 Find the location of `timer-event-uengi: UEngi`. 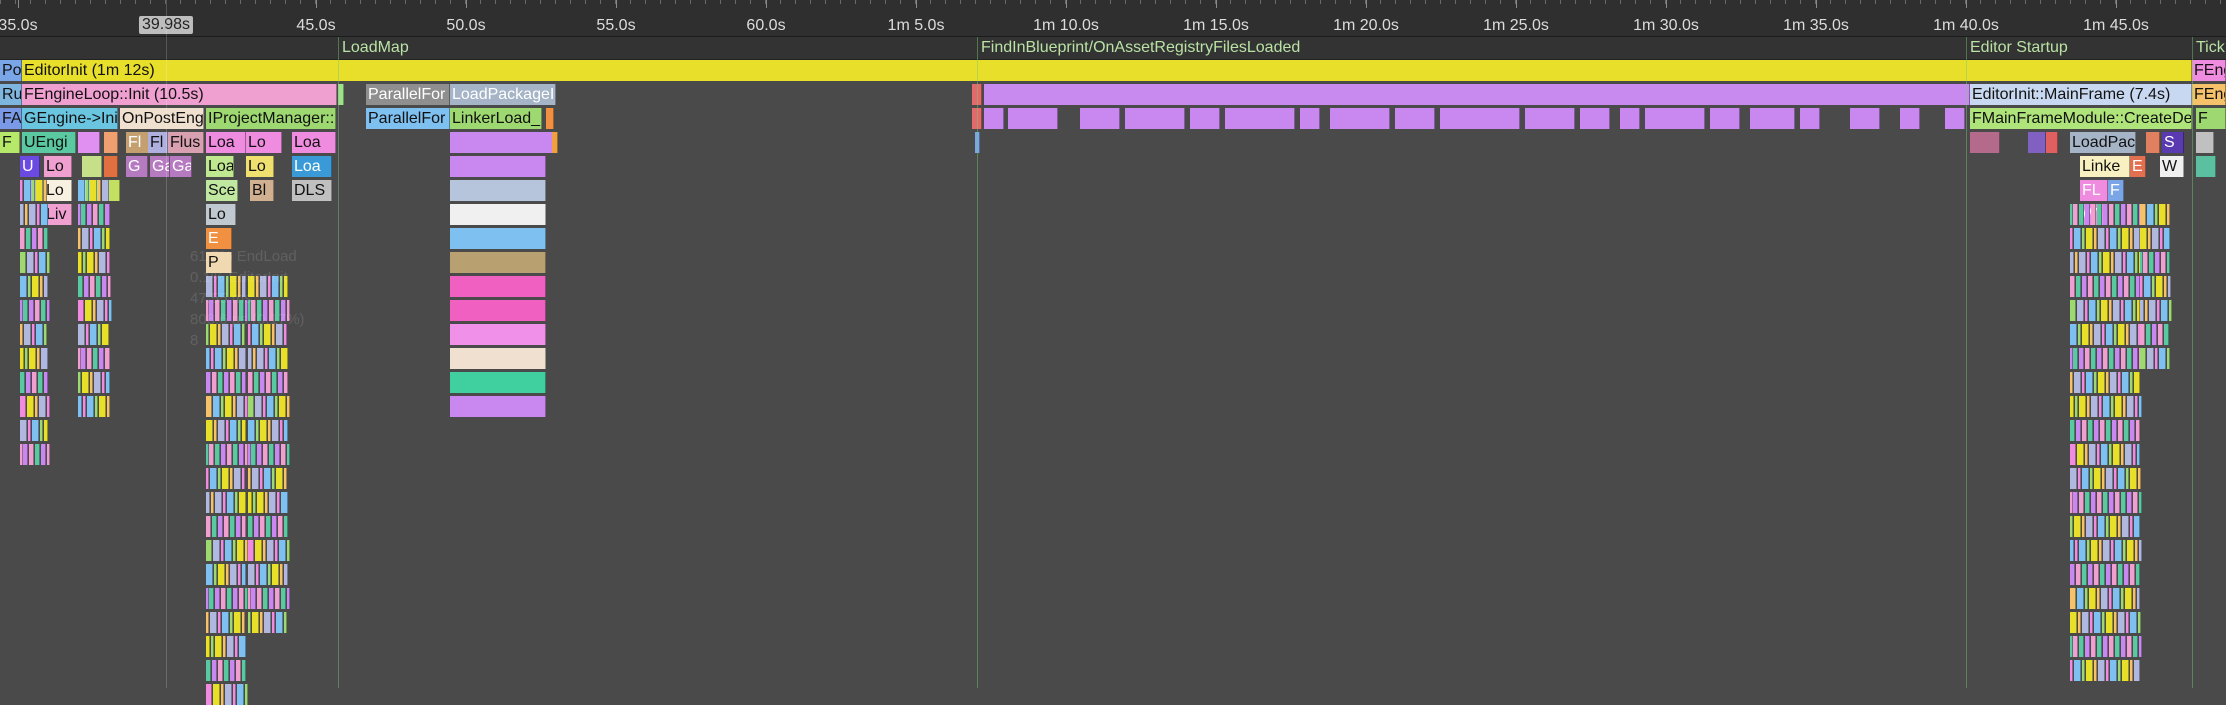

timer-event-uengi: UEngi is located at coordinates (49, 142).